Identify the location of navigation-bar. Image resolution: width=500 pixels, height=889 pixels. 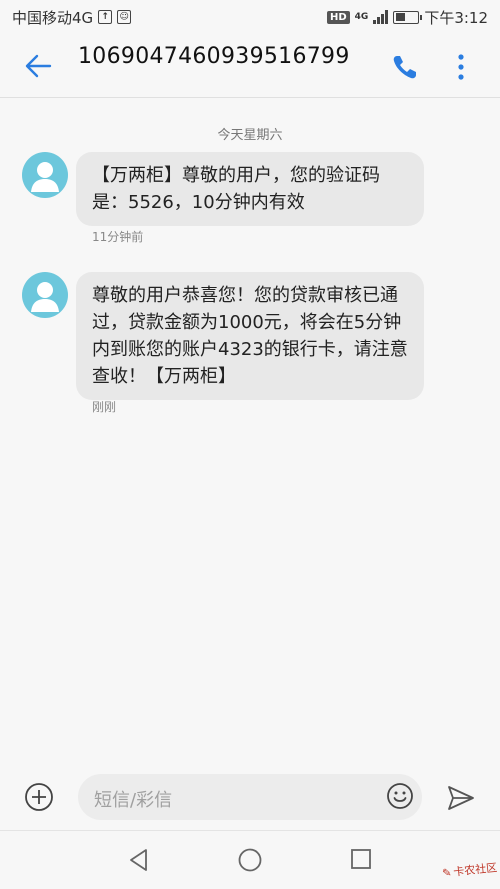
(250, 859).